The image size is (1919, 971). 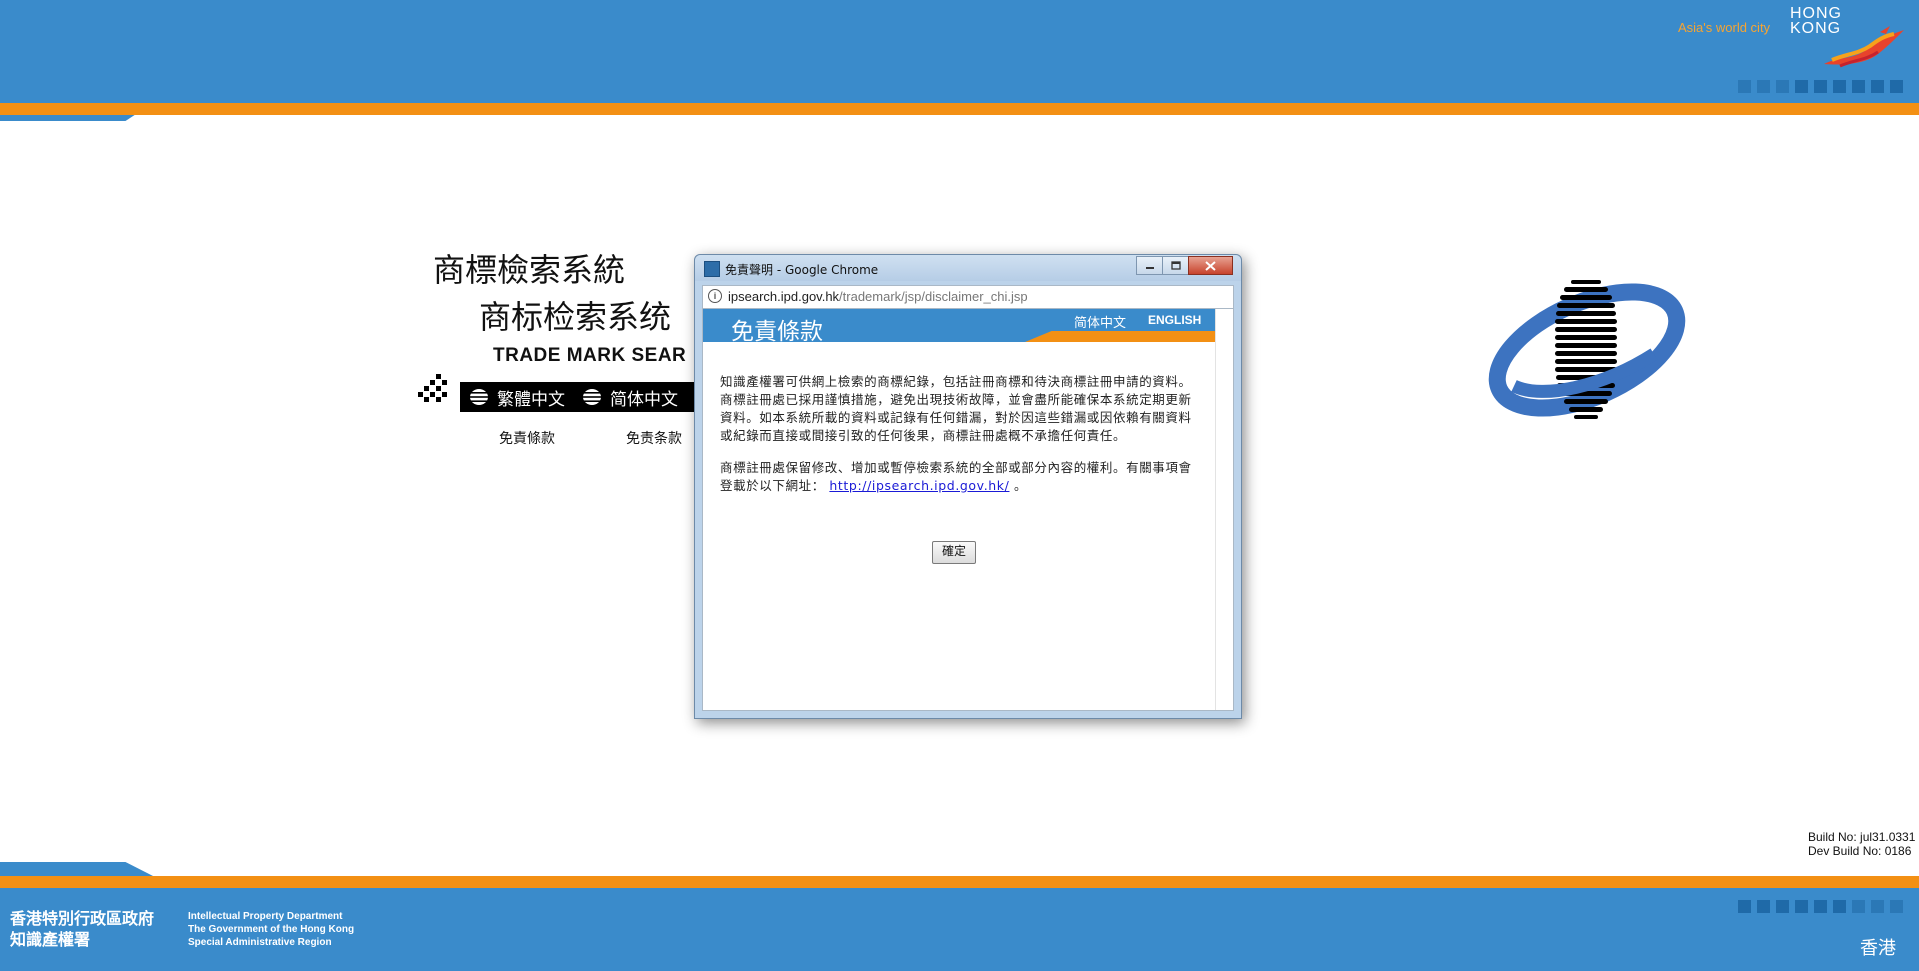 I want to click on footer-gov-zh-line1: 香港特別行政區政府, so click(x=82, y=918).